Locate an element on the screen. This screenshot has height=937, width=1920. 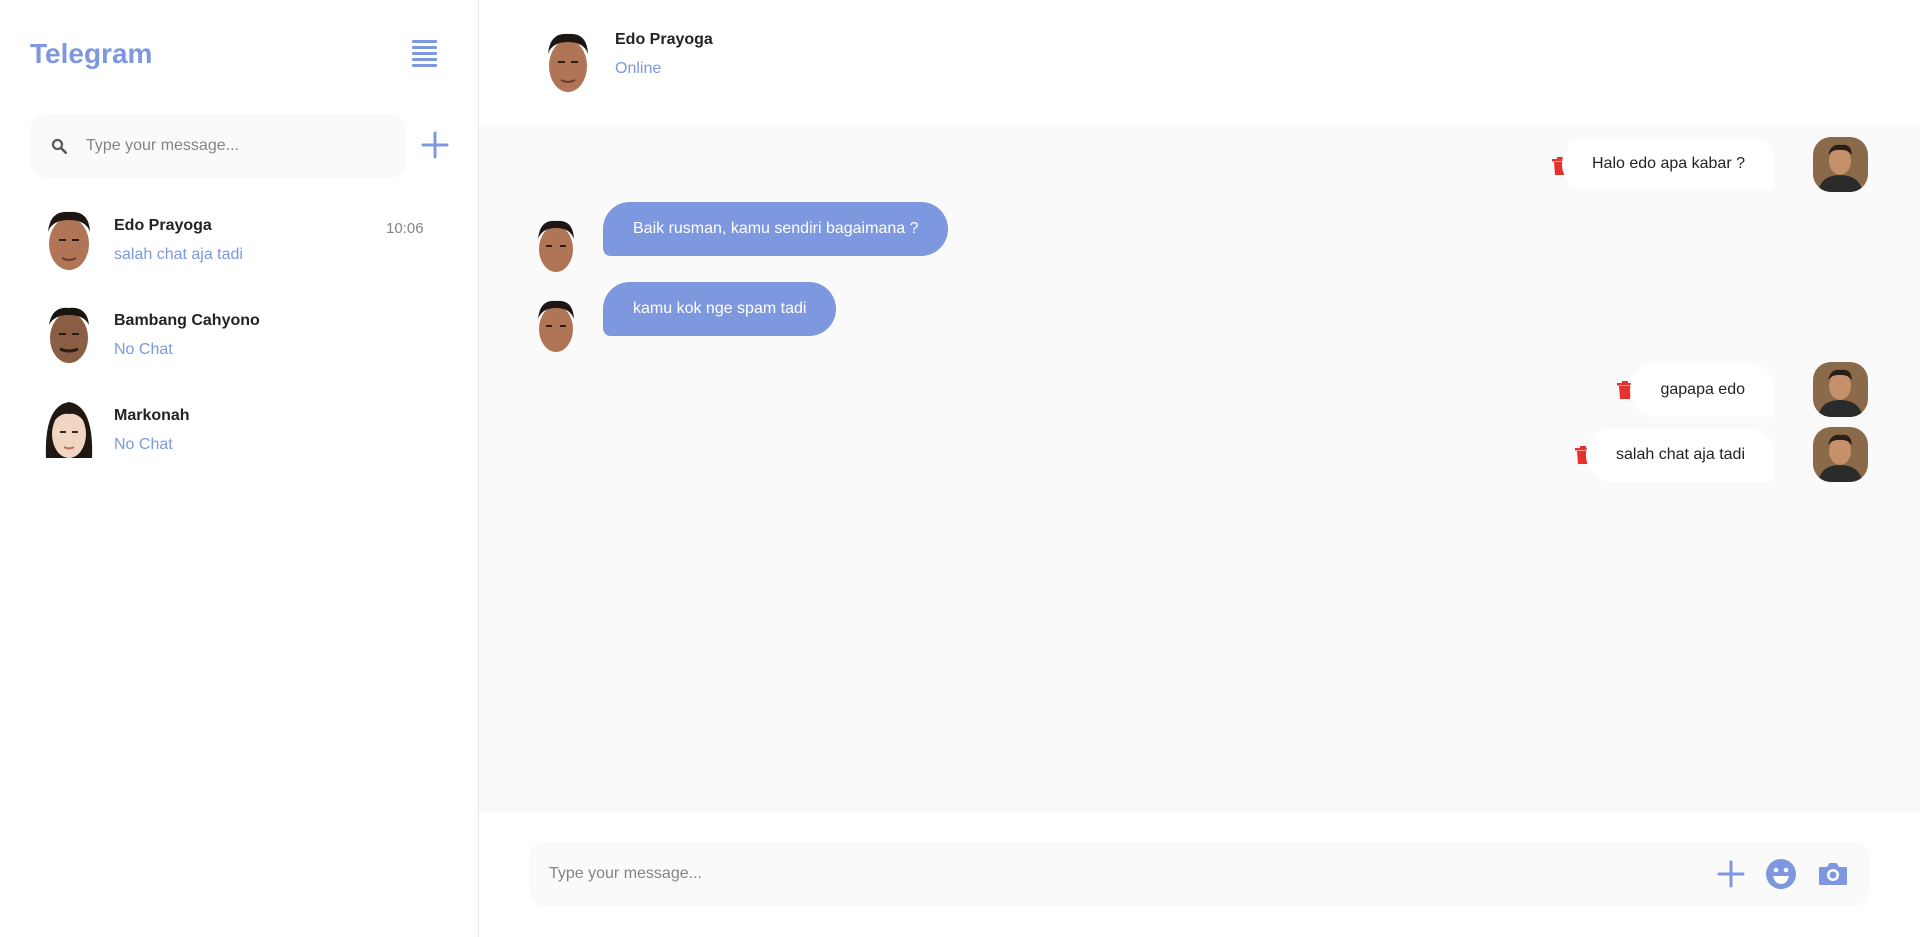
emoji-icon is located at coordinates (1781, 874).